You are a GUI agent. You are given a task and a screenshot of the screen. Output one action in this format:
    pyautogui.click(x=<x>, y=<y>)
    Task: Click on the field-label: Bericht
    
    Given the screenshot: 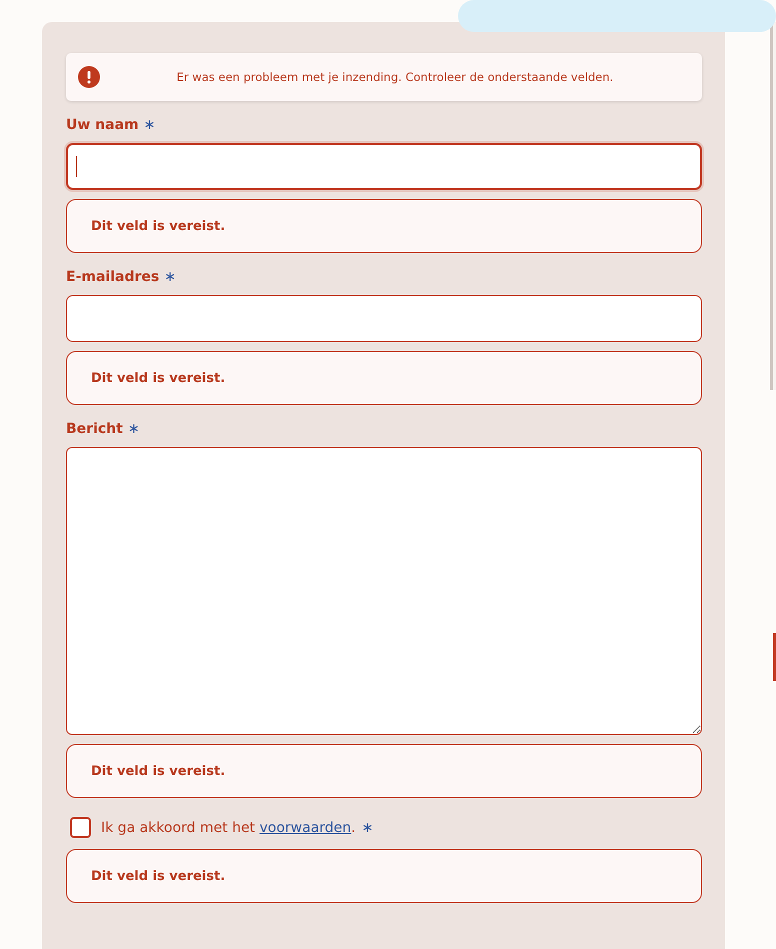 What is the action you would take?
    pyautogui.click(x=94, y=429)
    